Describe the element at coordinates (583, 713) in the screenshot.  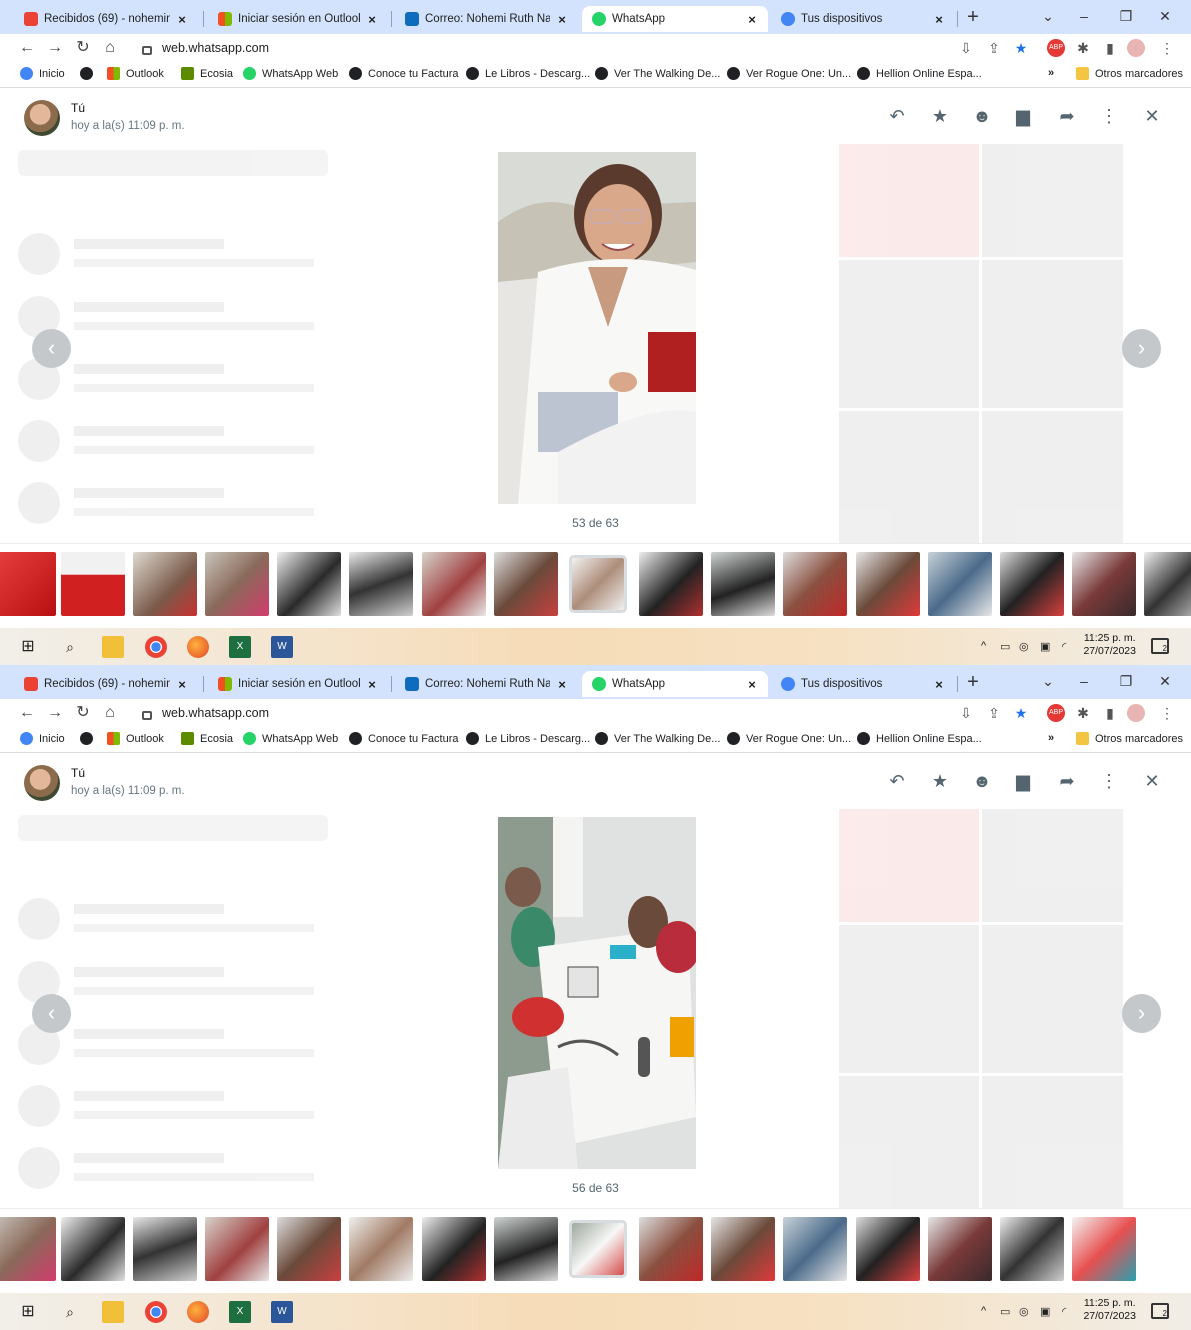
I see `address-bar: web.whatsapp.com` at that location.